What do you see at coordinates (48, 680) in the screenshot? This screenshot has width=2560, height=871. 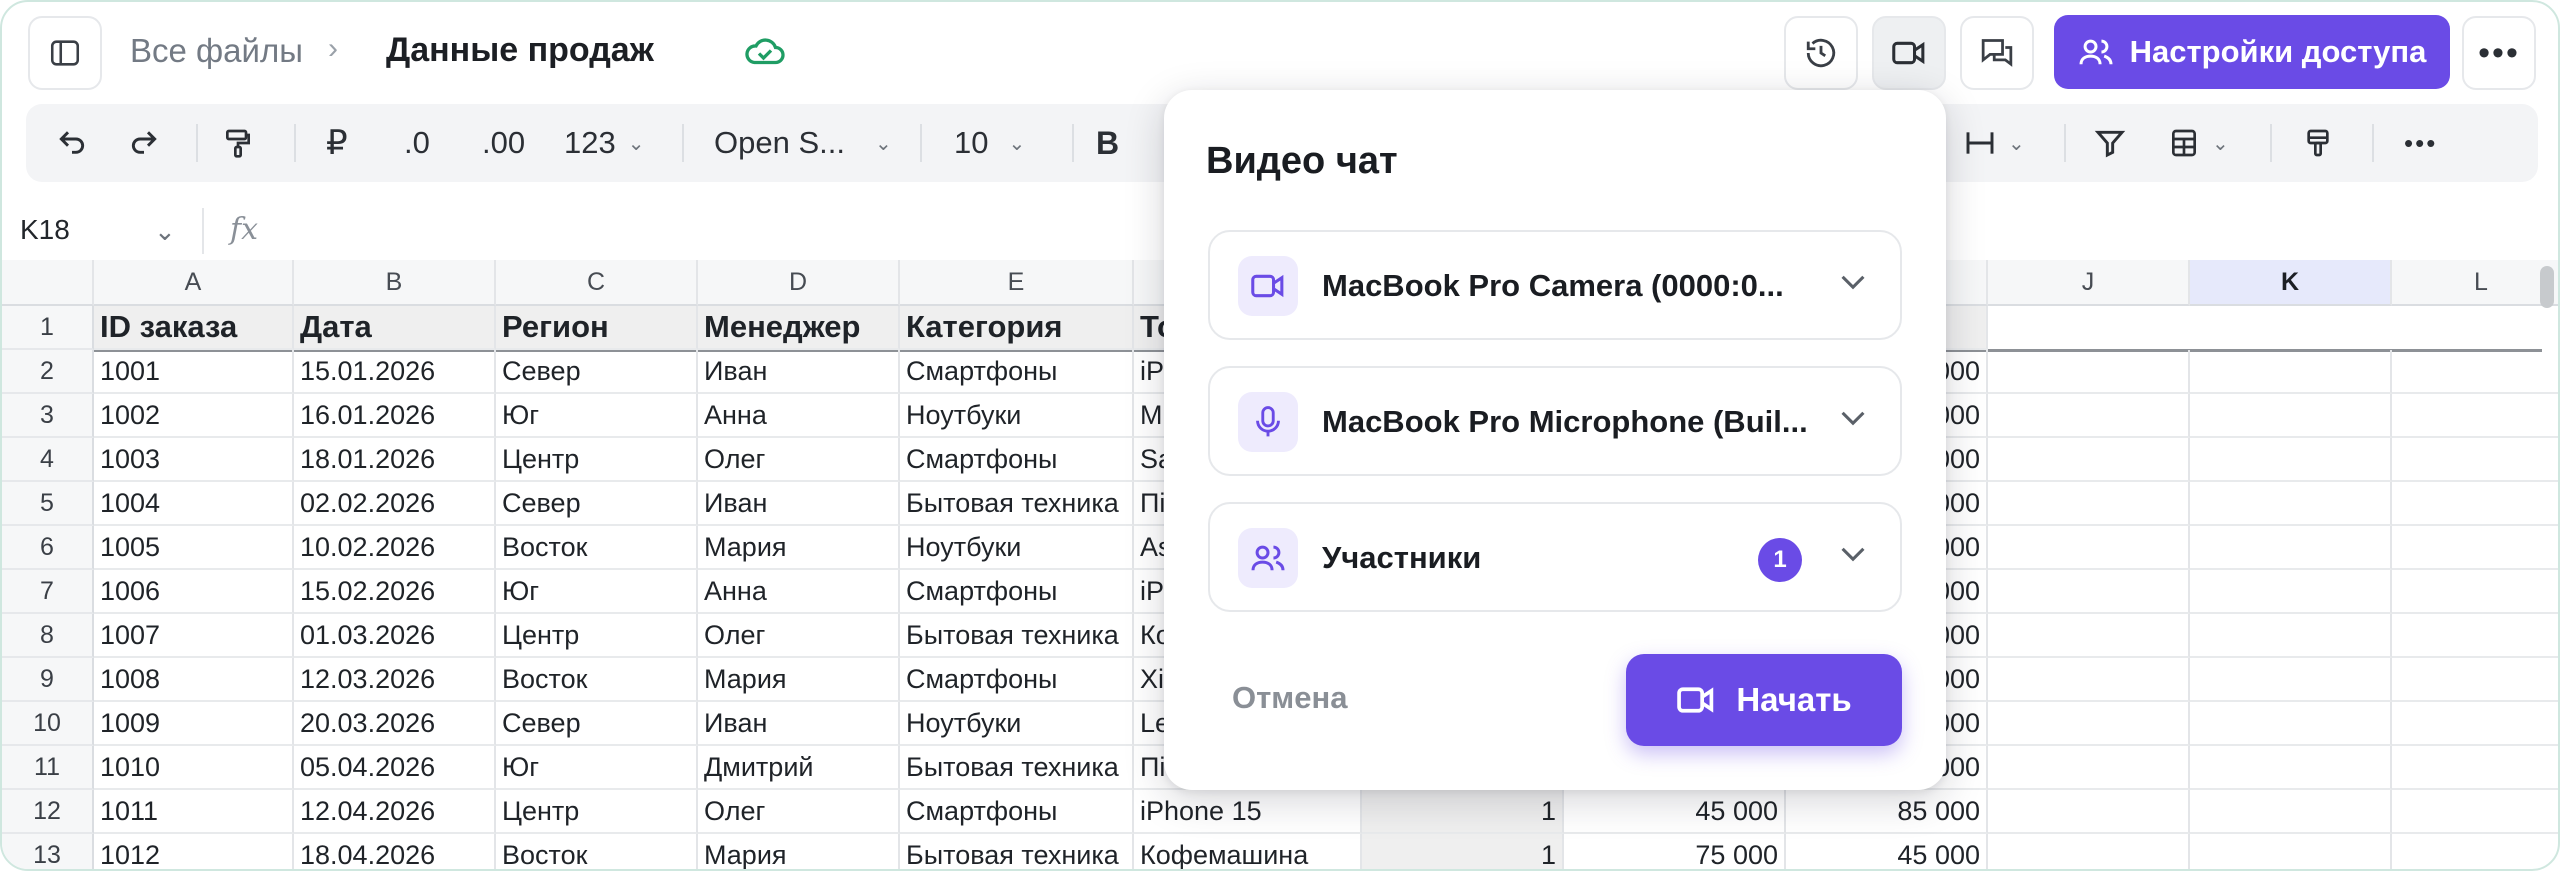 I see `row-header: 9` at bounding box center [48, 680].